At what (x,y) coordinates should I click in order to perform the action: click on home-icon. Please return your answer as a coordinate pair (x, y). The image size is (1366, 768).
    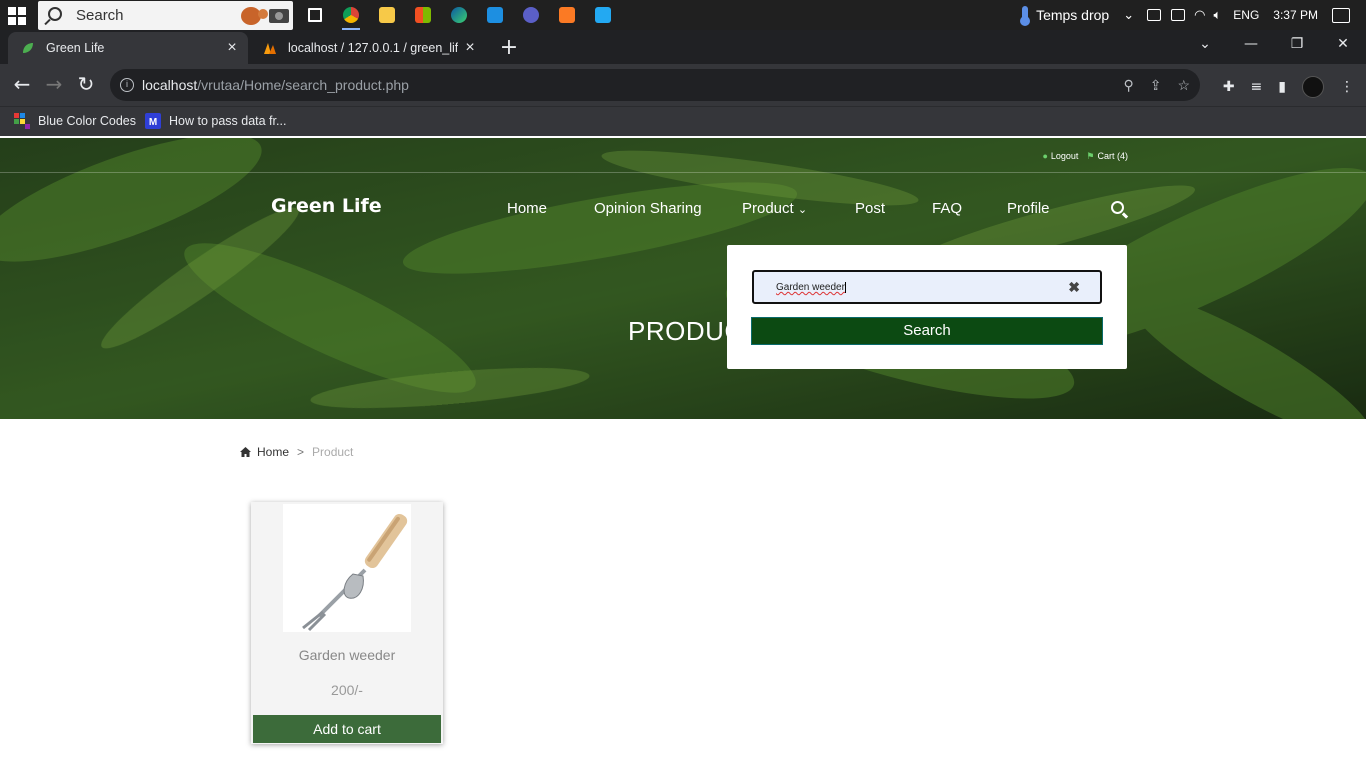
    Looking at the image, I should click on (245, 452).